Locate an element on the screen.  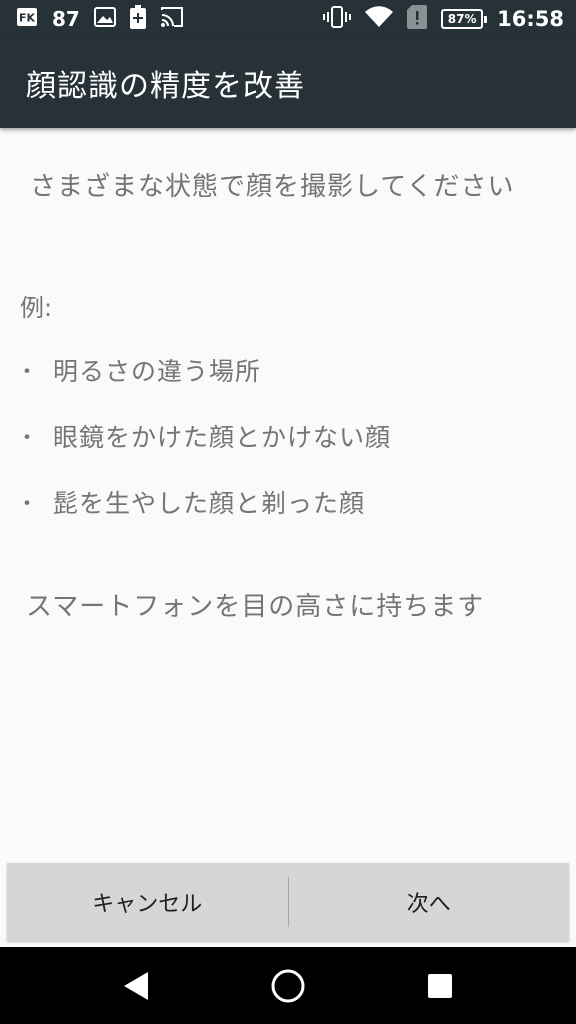
app-badge-count: 87 is located at coordinates (66, 19).